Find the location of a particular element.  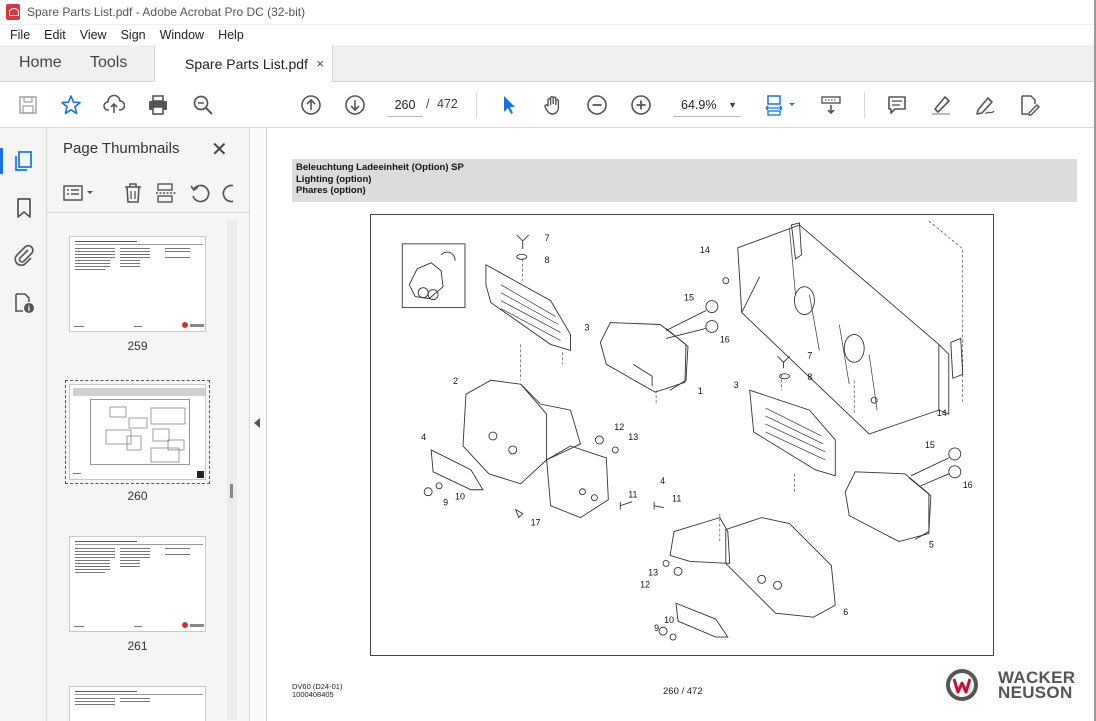

menu-help: Help is located at coordinates (231, 35).